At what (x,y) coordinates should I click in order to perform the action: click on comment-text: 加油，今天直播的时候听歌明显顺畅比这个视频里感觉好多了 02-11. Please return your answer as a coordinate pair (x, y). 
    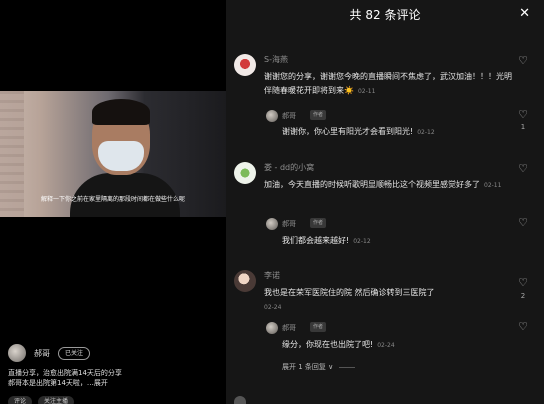
    Looking at the image, I should click on (389, 185).